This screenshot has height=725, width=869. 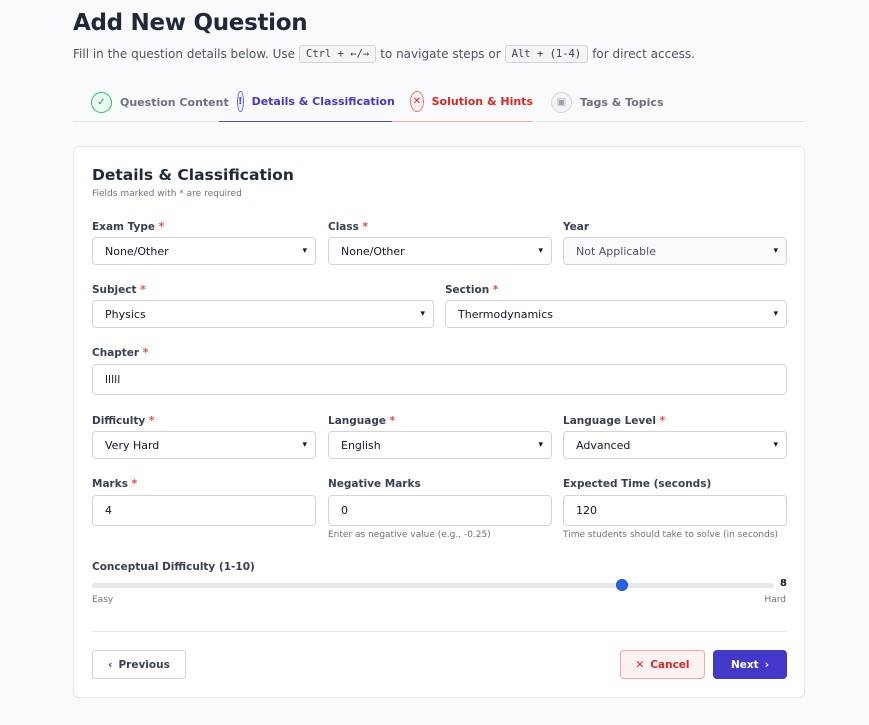 What do you see at coordinates (433, 585) in the screenshot?
I see `conceptual-difficulty-slider` at bounding box center [433, 585].